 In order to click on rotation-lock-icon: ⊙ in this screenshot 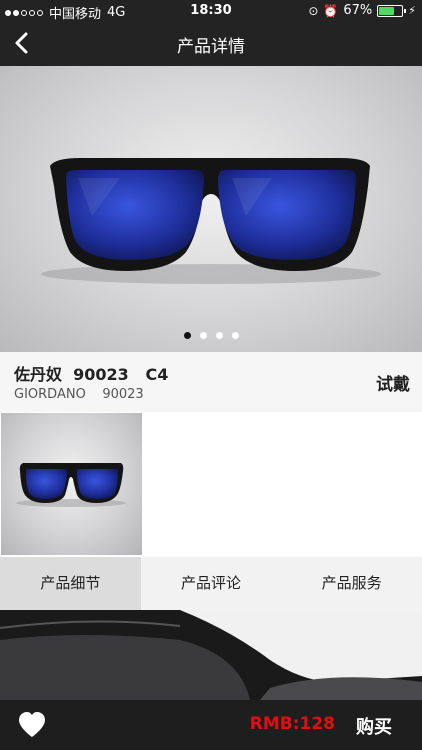, I will do `click(313, 10)`.